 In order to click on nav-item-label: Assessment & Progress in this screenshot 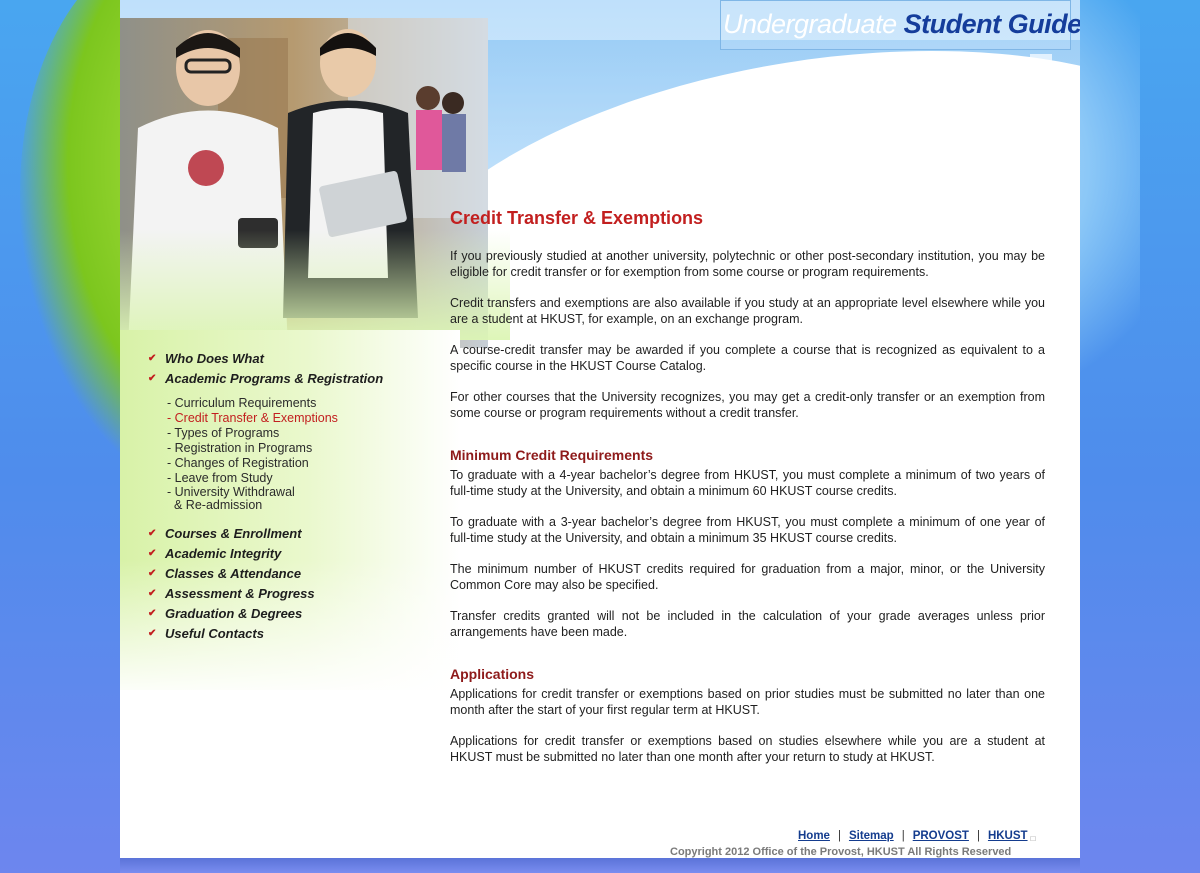, I will do `click(240, 593)`.